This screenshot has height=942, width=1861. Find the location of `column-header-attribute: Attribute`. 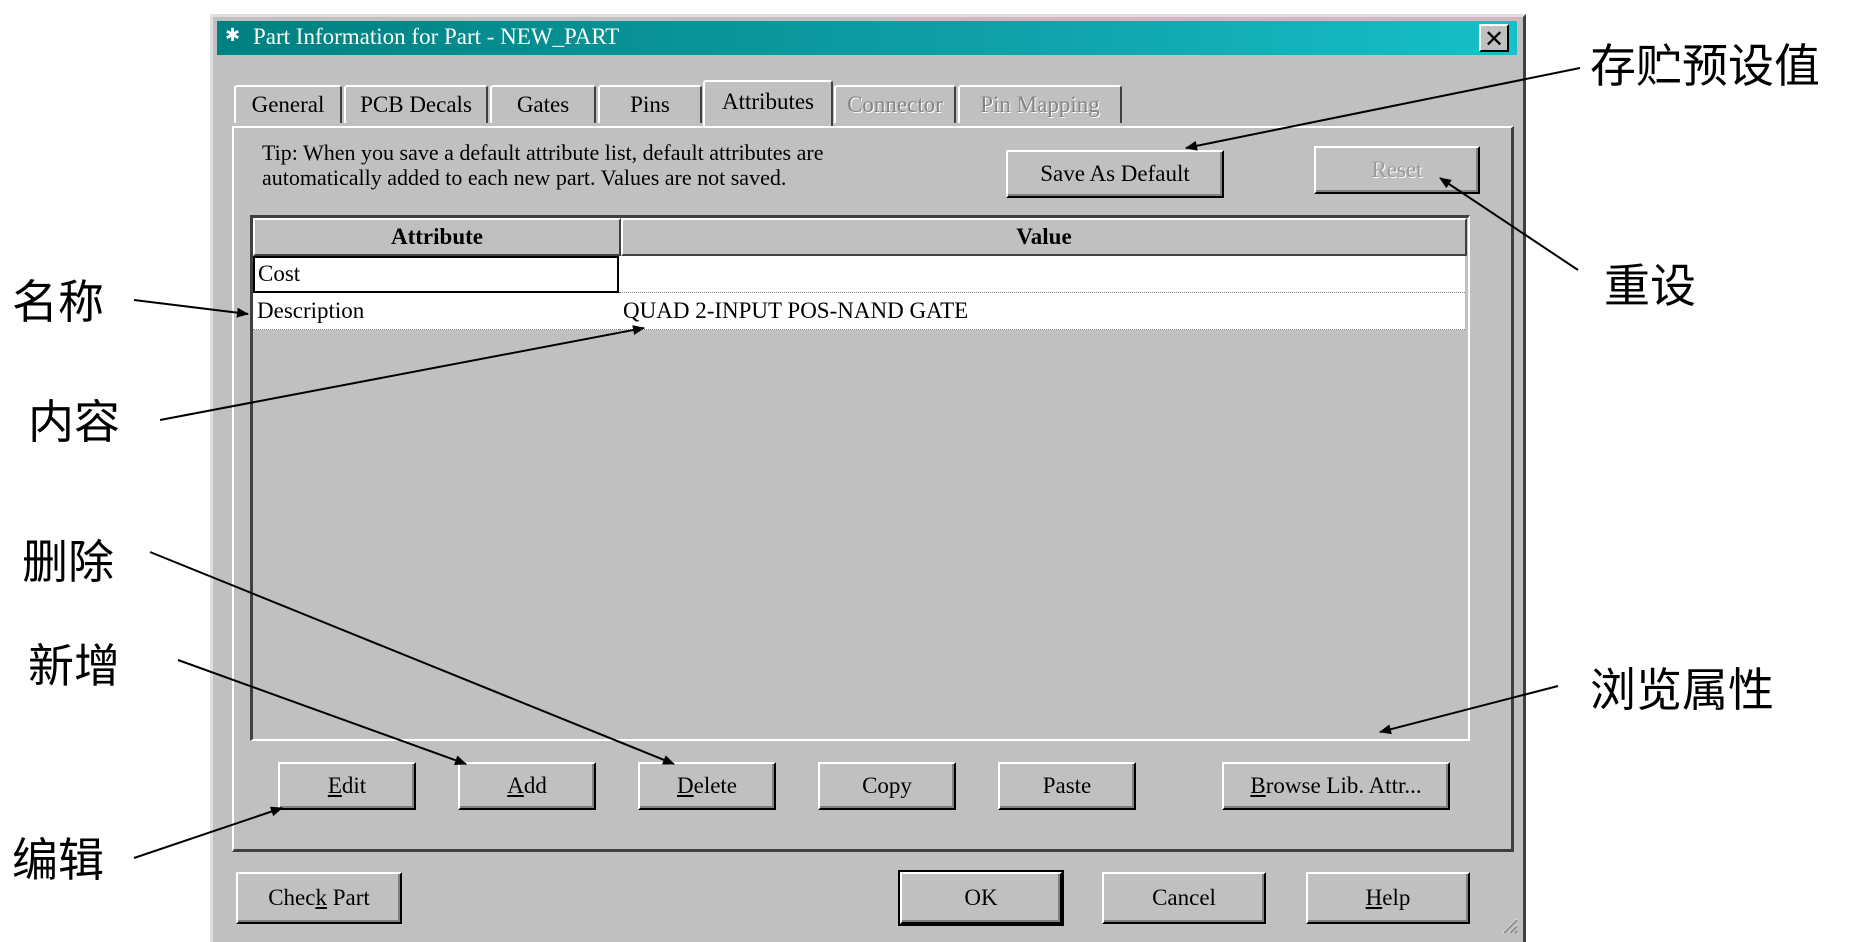

column-header-attribute: Attribute is located at coordinates (437, 237).